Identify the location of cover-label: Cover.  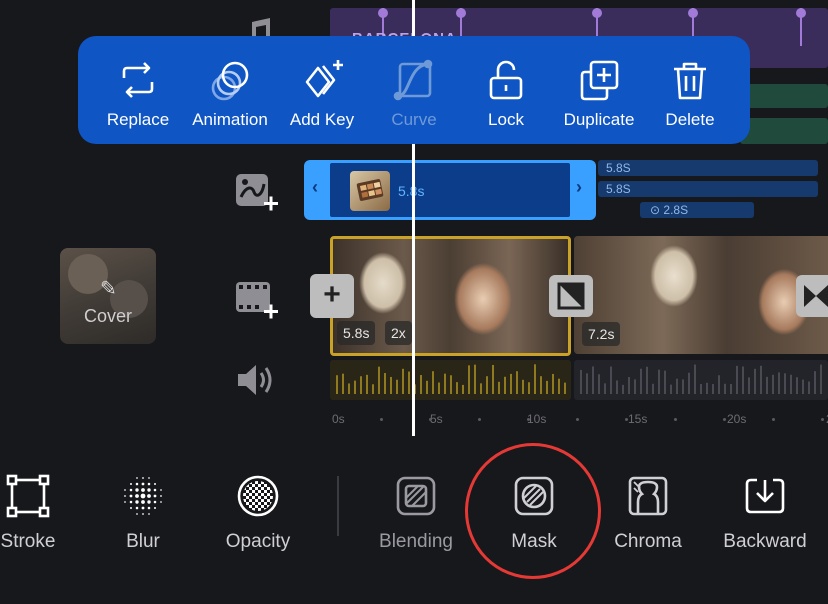
(107, 316).